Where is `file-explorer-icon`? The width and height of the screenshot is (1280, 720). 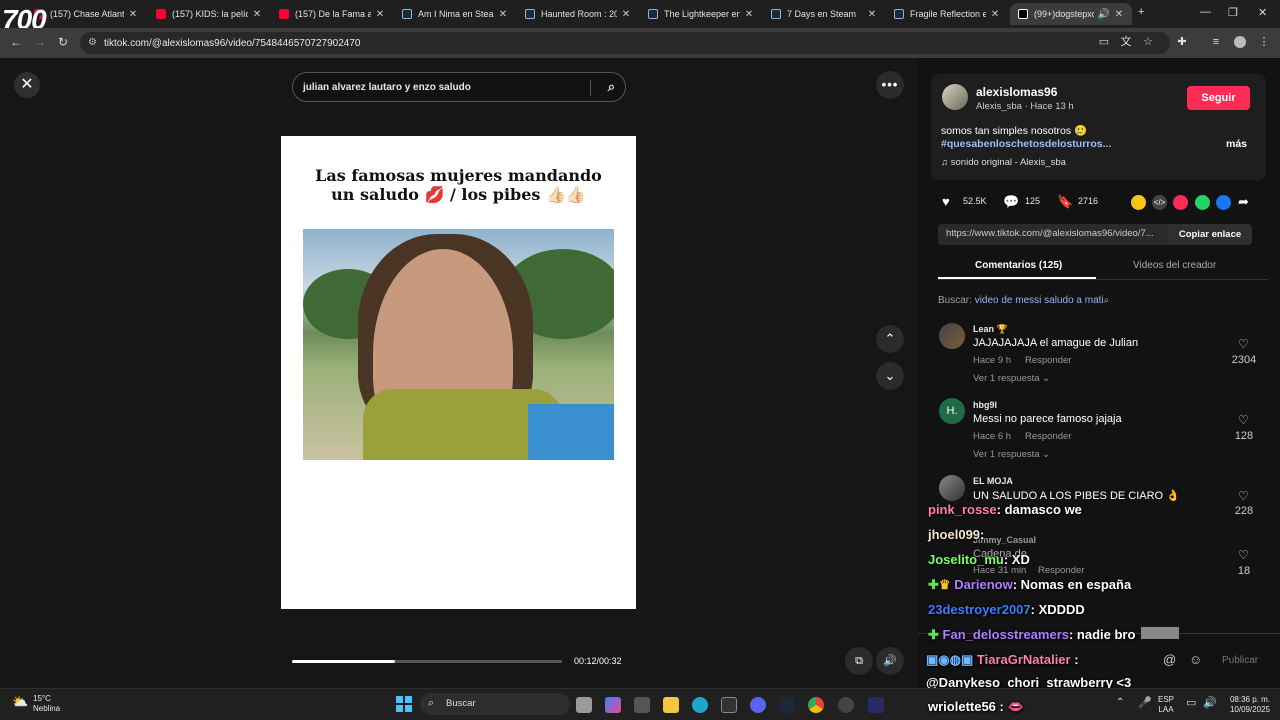 file-explorer-icon is located at coordinates (671, 705).